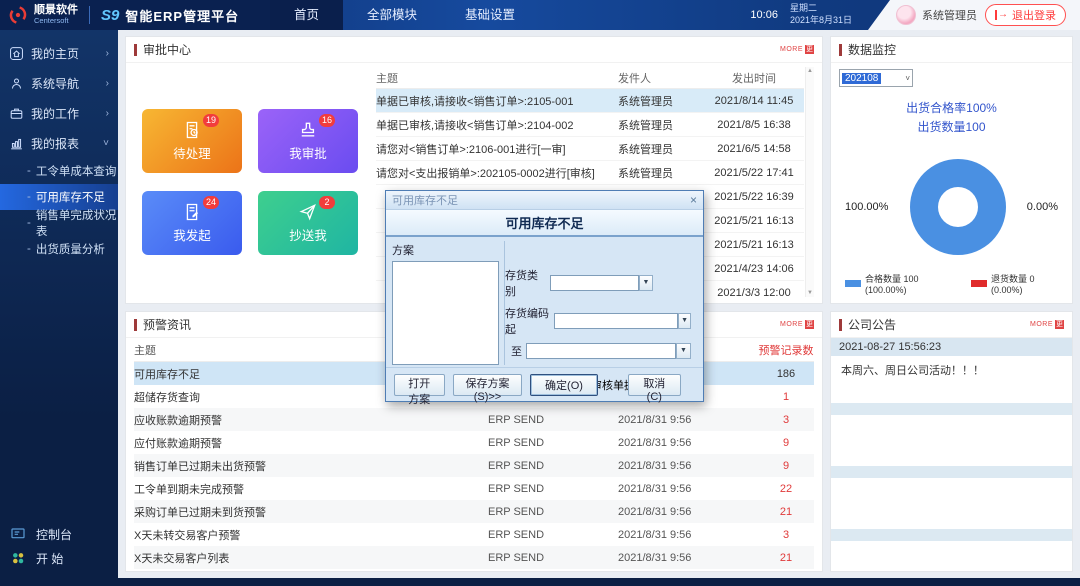 Image resolution: width=1080 pixels, height=586 pixels. What do you see at coordinates (135, 49) in the screenshot?
I see `header-accent` at bounding box center [135, 49].